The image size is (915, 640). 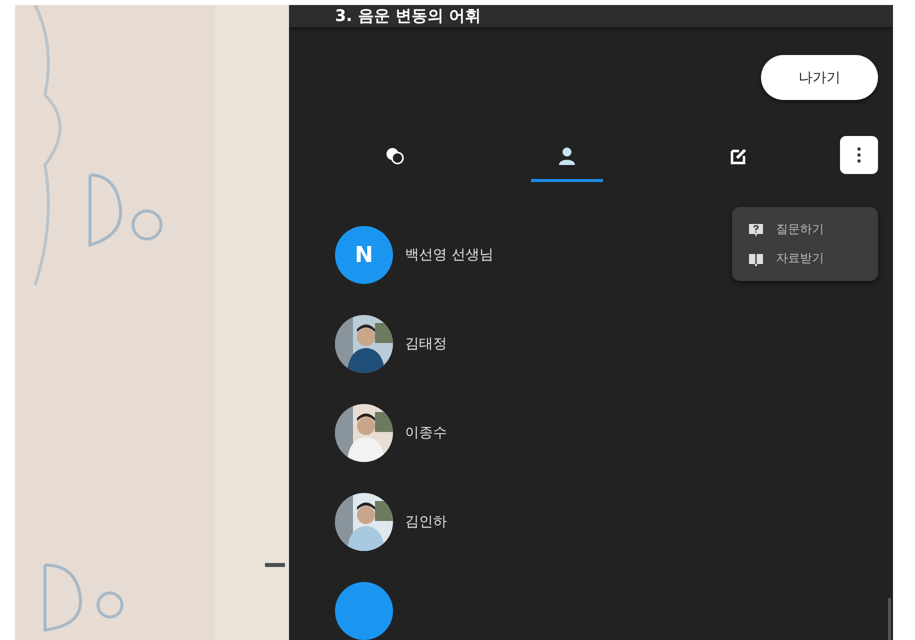 I want to click on participant-name: 김태정, so click(x=426, y=344).